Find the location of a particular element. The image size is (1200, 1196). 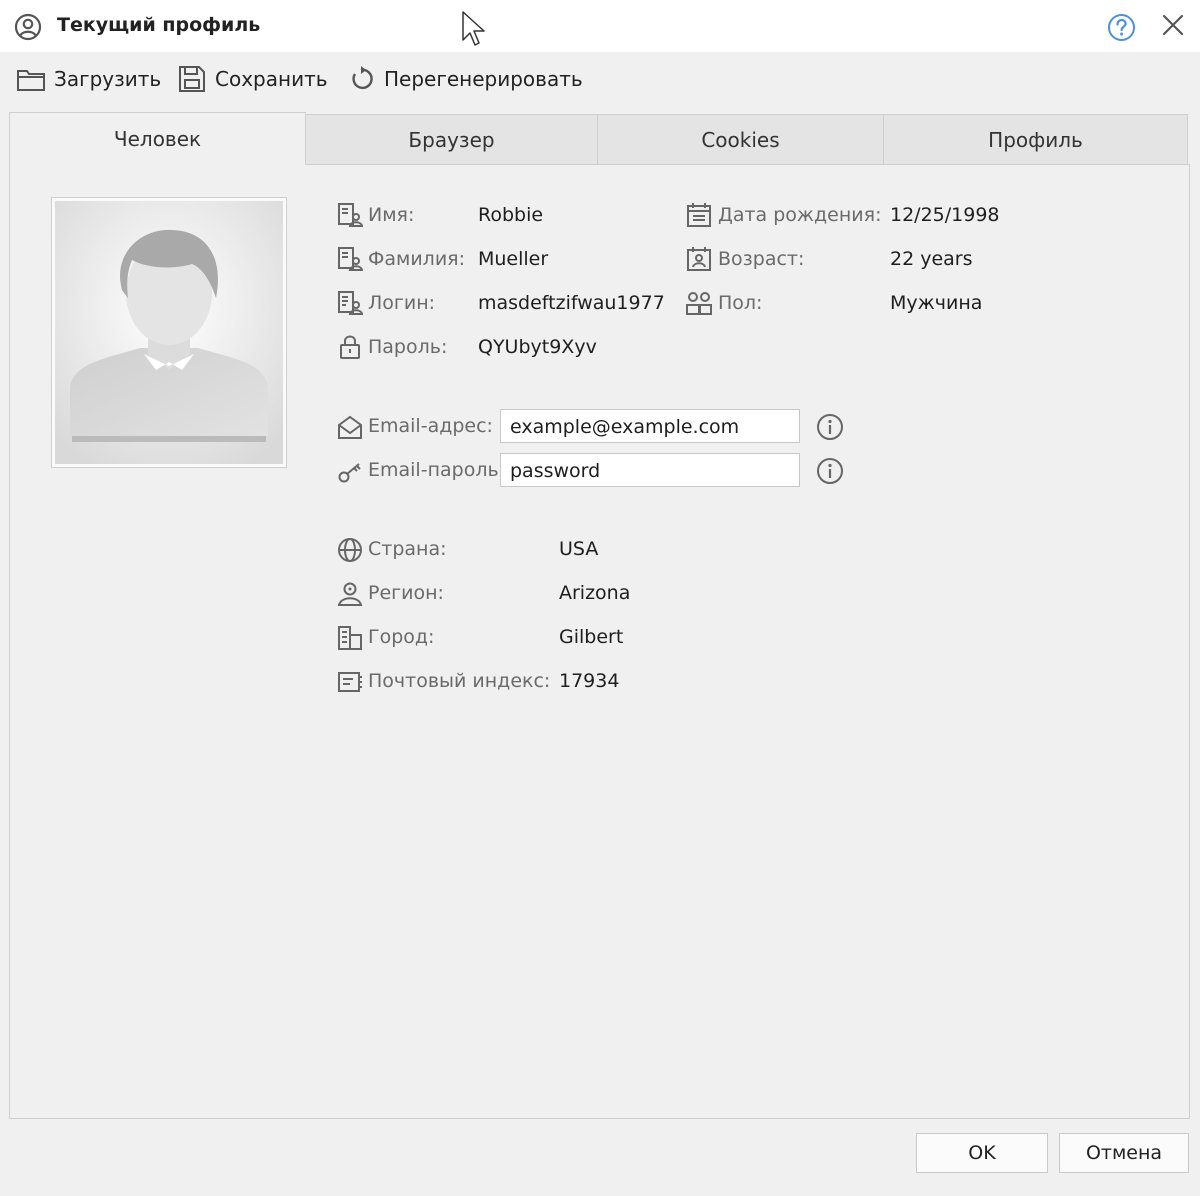

region-label: Регион: is located at coordinates (406, 593).